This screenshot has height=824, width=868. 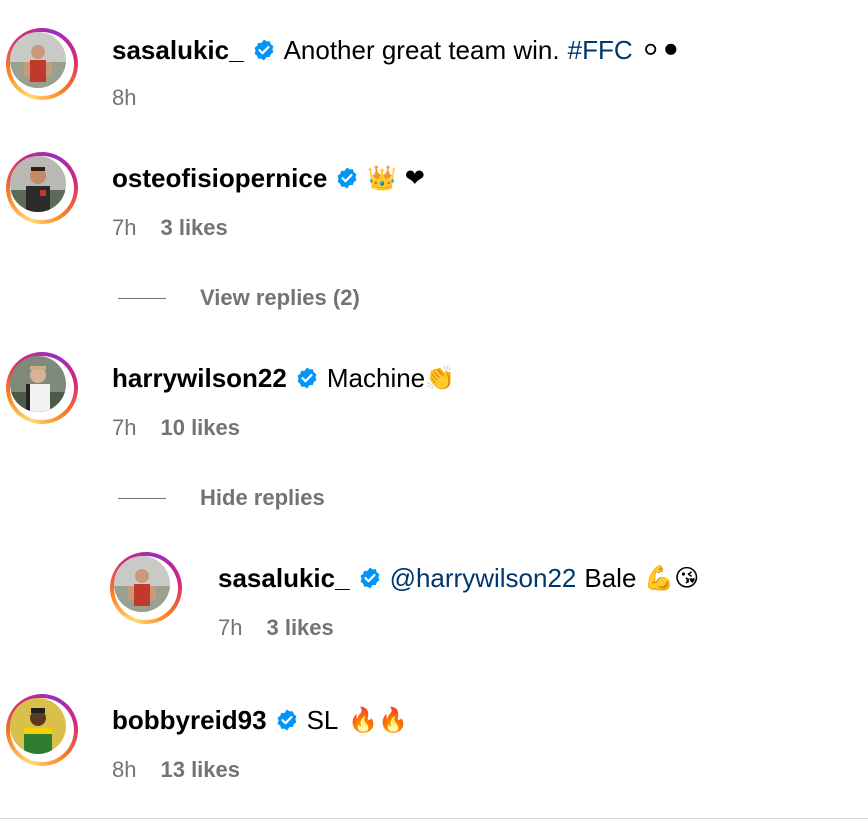 I want to click on username-link: harrywilson22, so click(x=199, y=378).